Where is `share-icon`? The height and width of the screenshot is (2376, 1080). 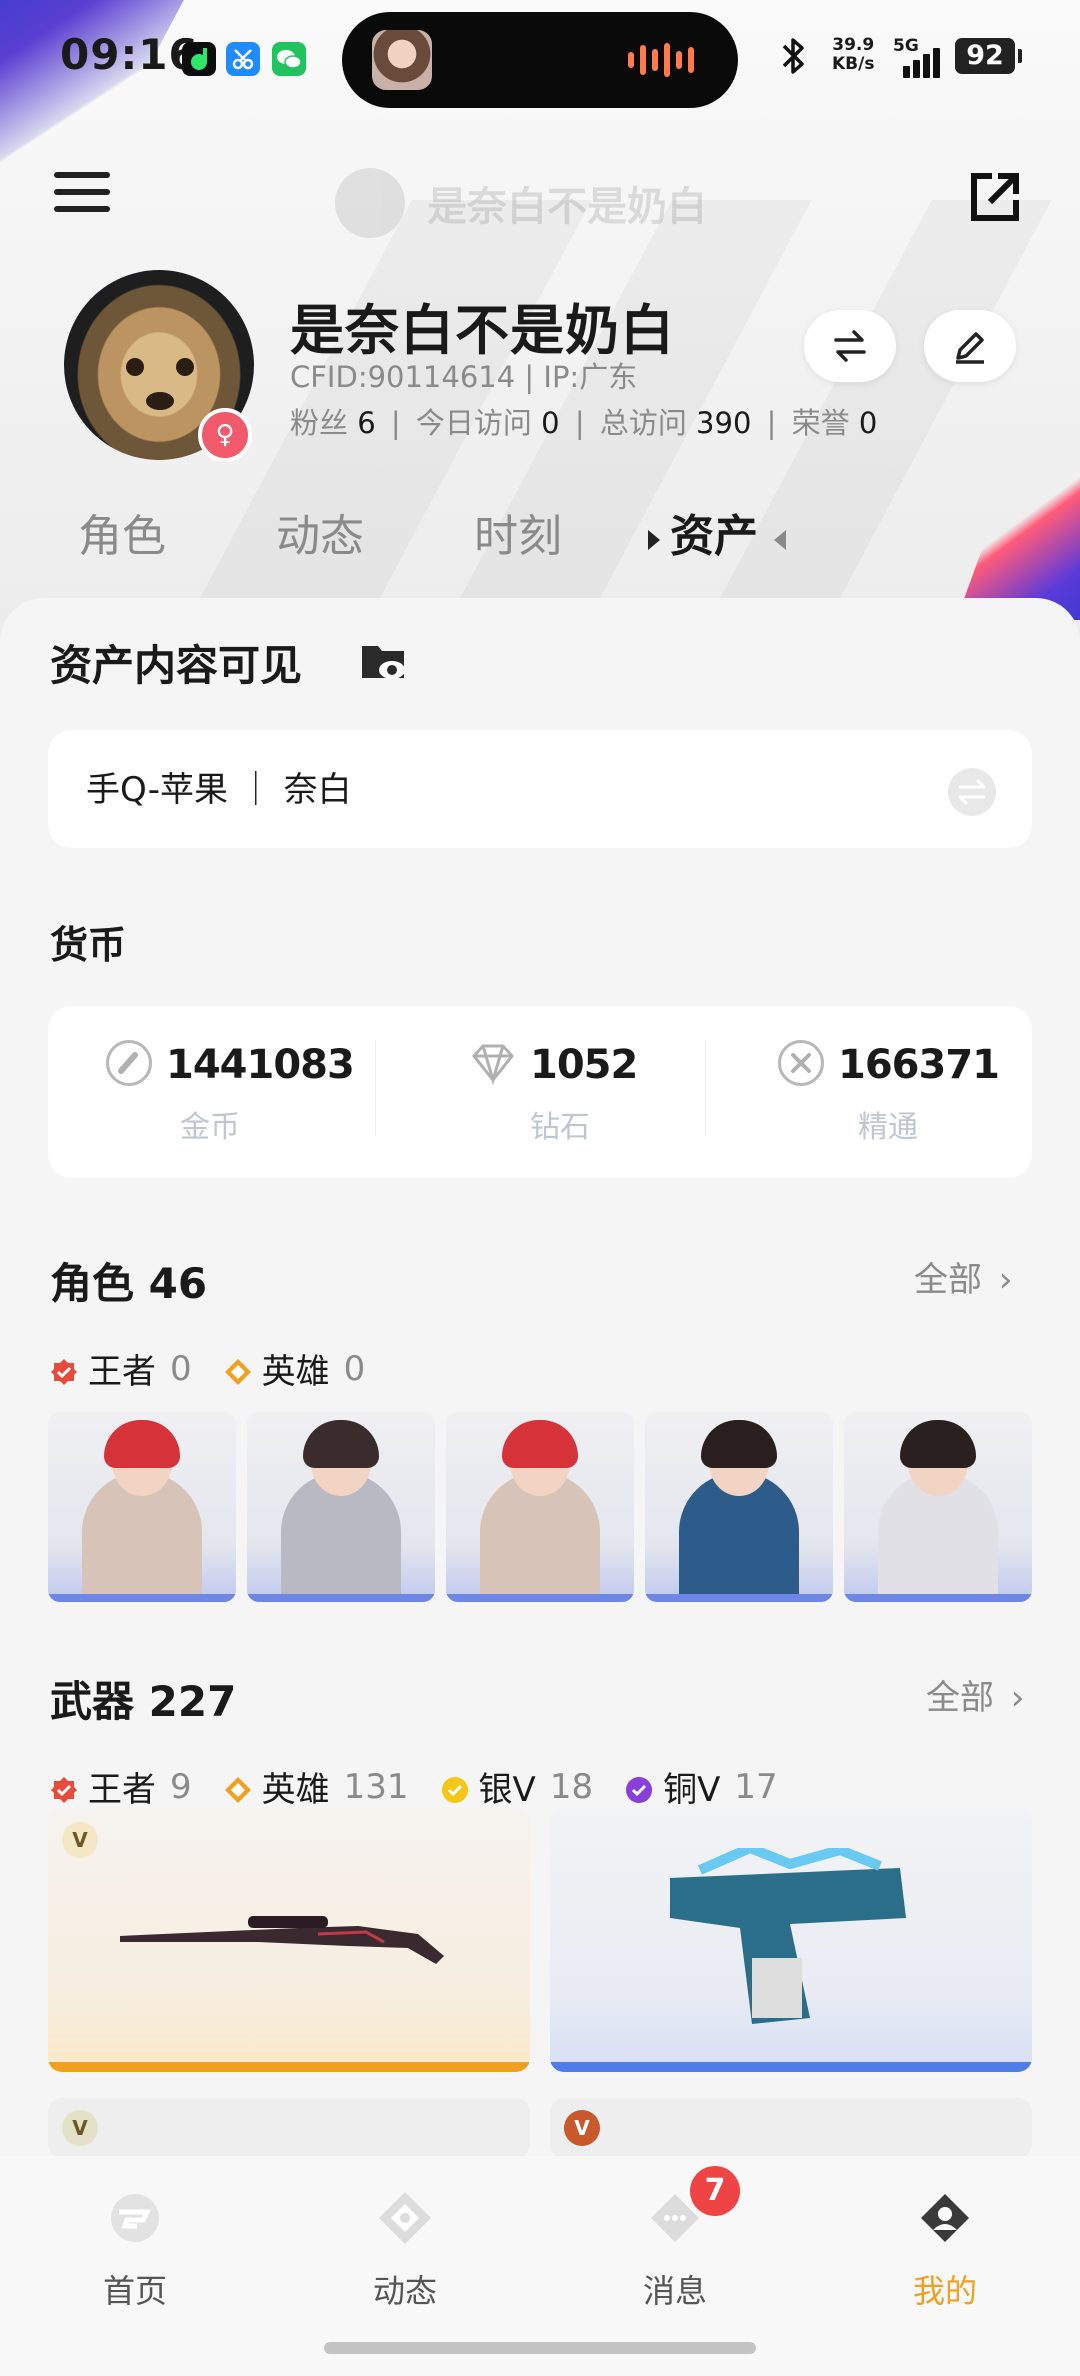 share-icon is located at coordinates (995, 197).